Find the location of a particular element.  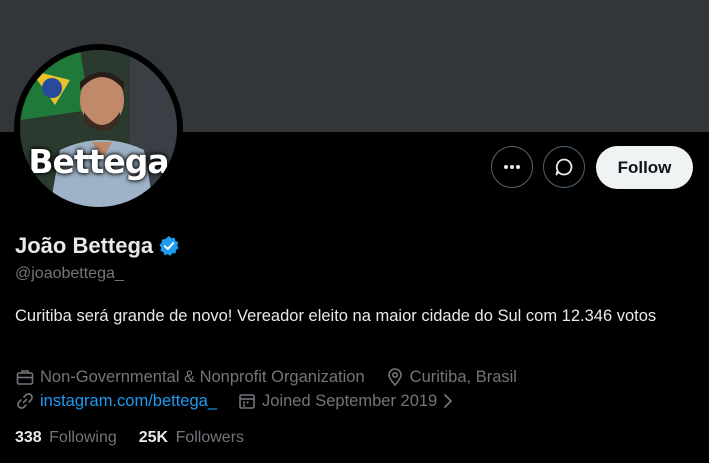

location-item: Curitiba, Brasil is located at coordinates (451, 377).